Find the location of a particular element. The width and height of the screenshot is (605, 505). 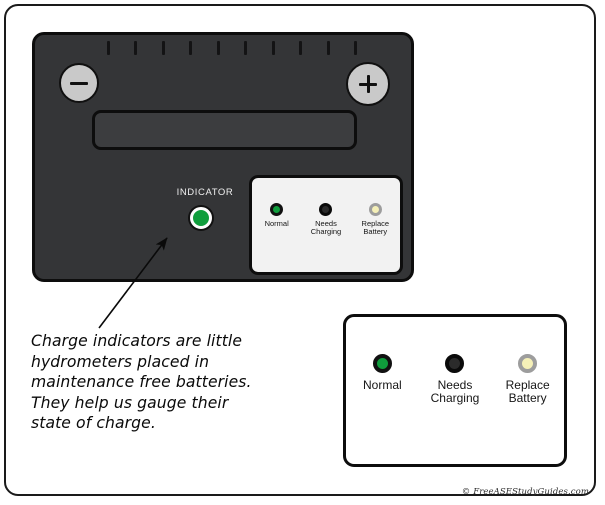

legend-caption-line1: Needs is located at coordinates (455, 385).